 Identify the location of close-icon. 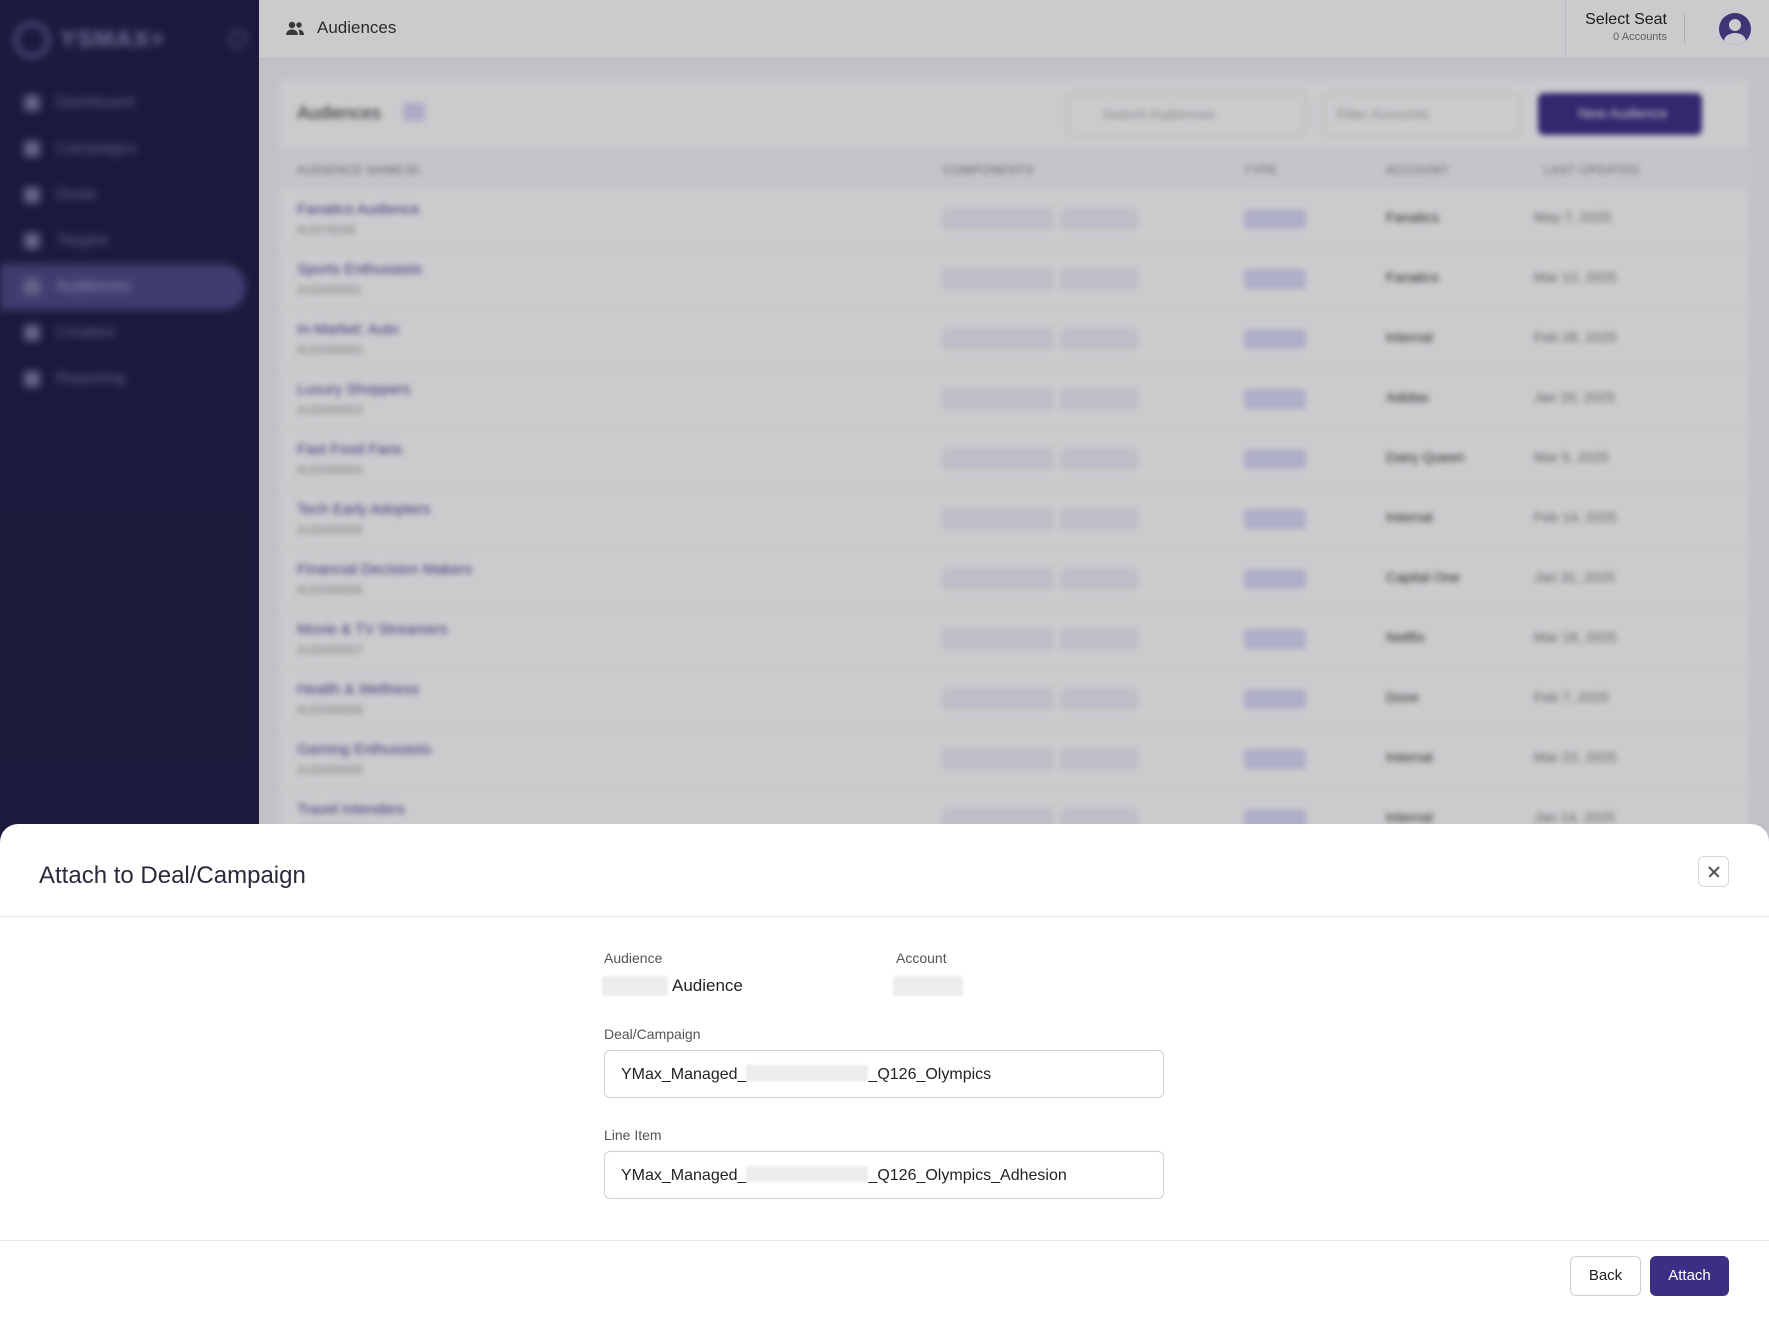
(1713, 871).